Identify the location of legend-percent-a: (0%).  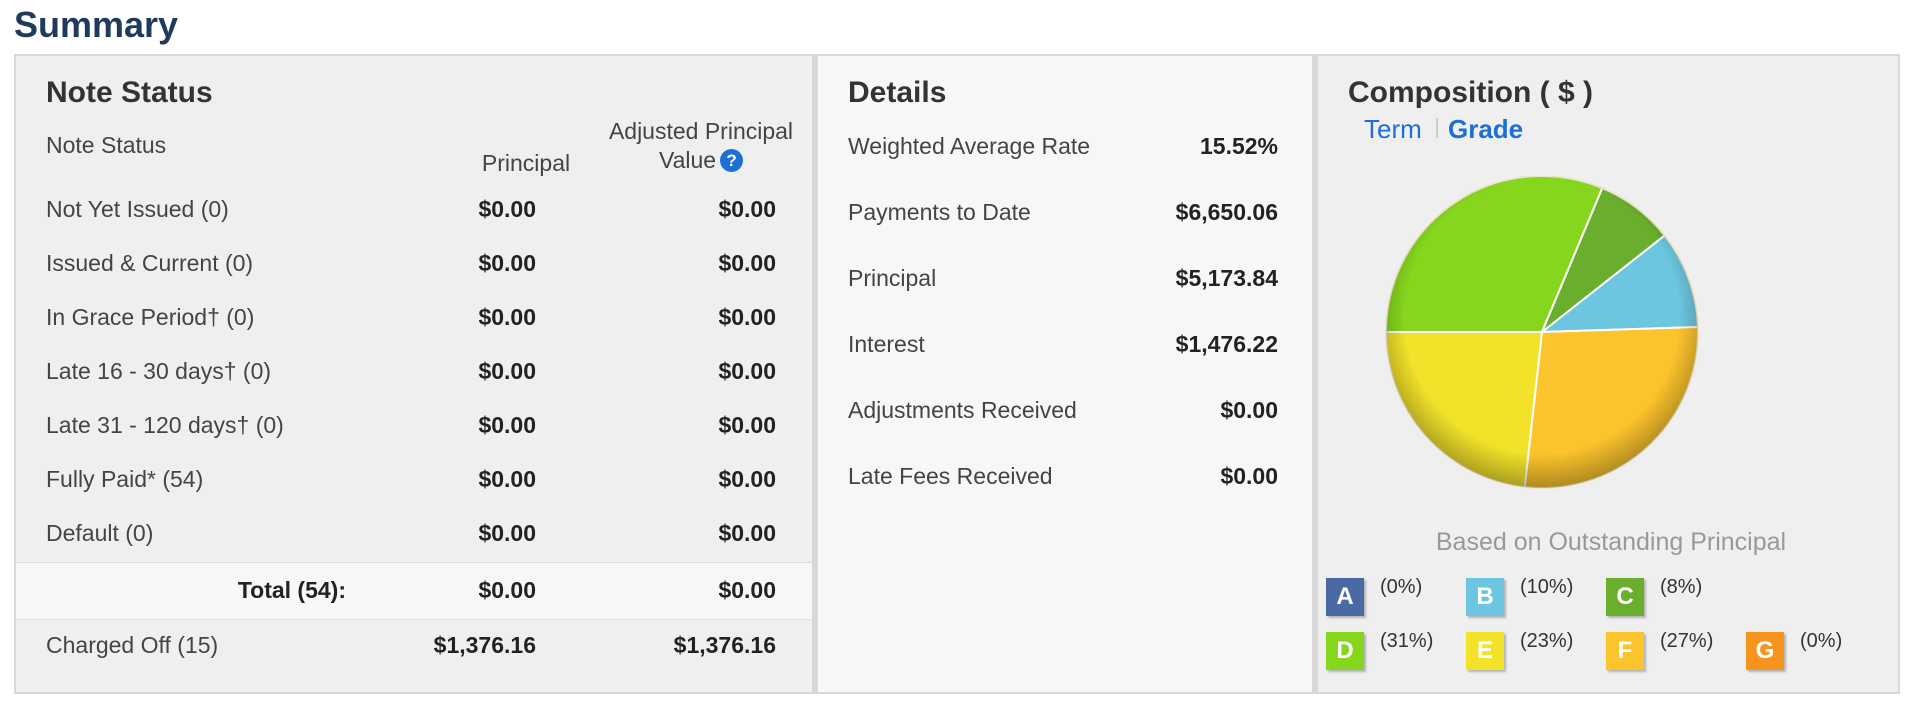
(1401, 587).